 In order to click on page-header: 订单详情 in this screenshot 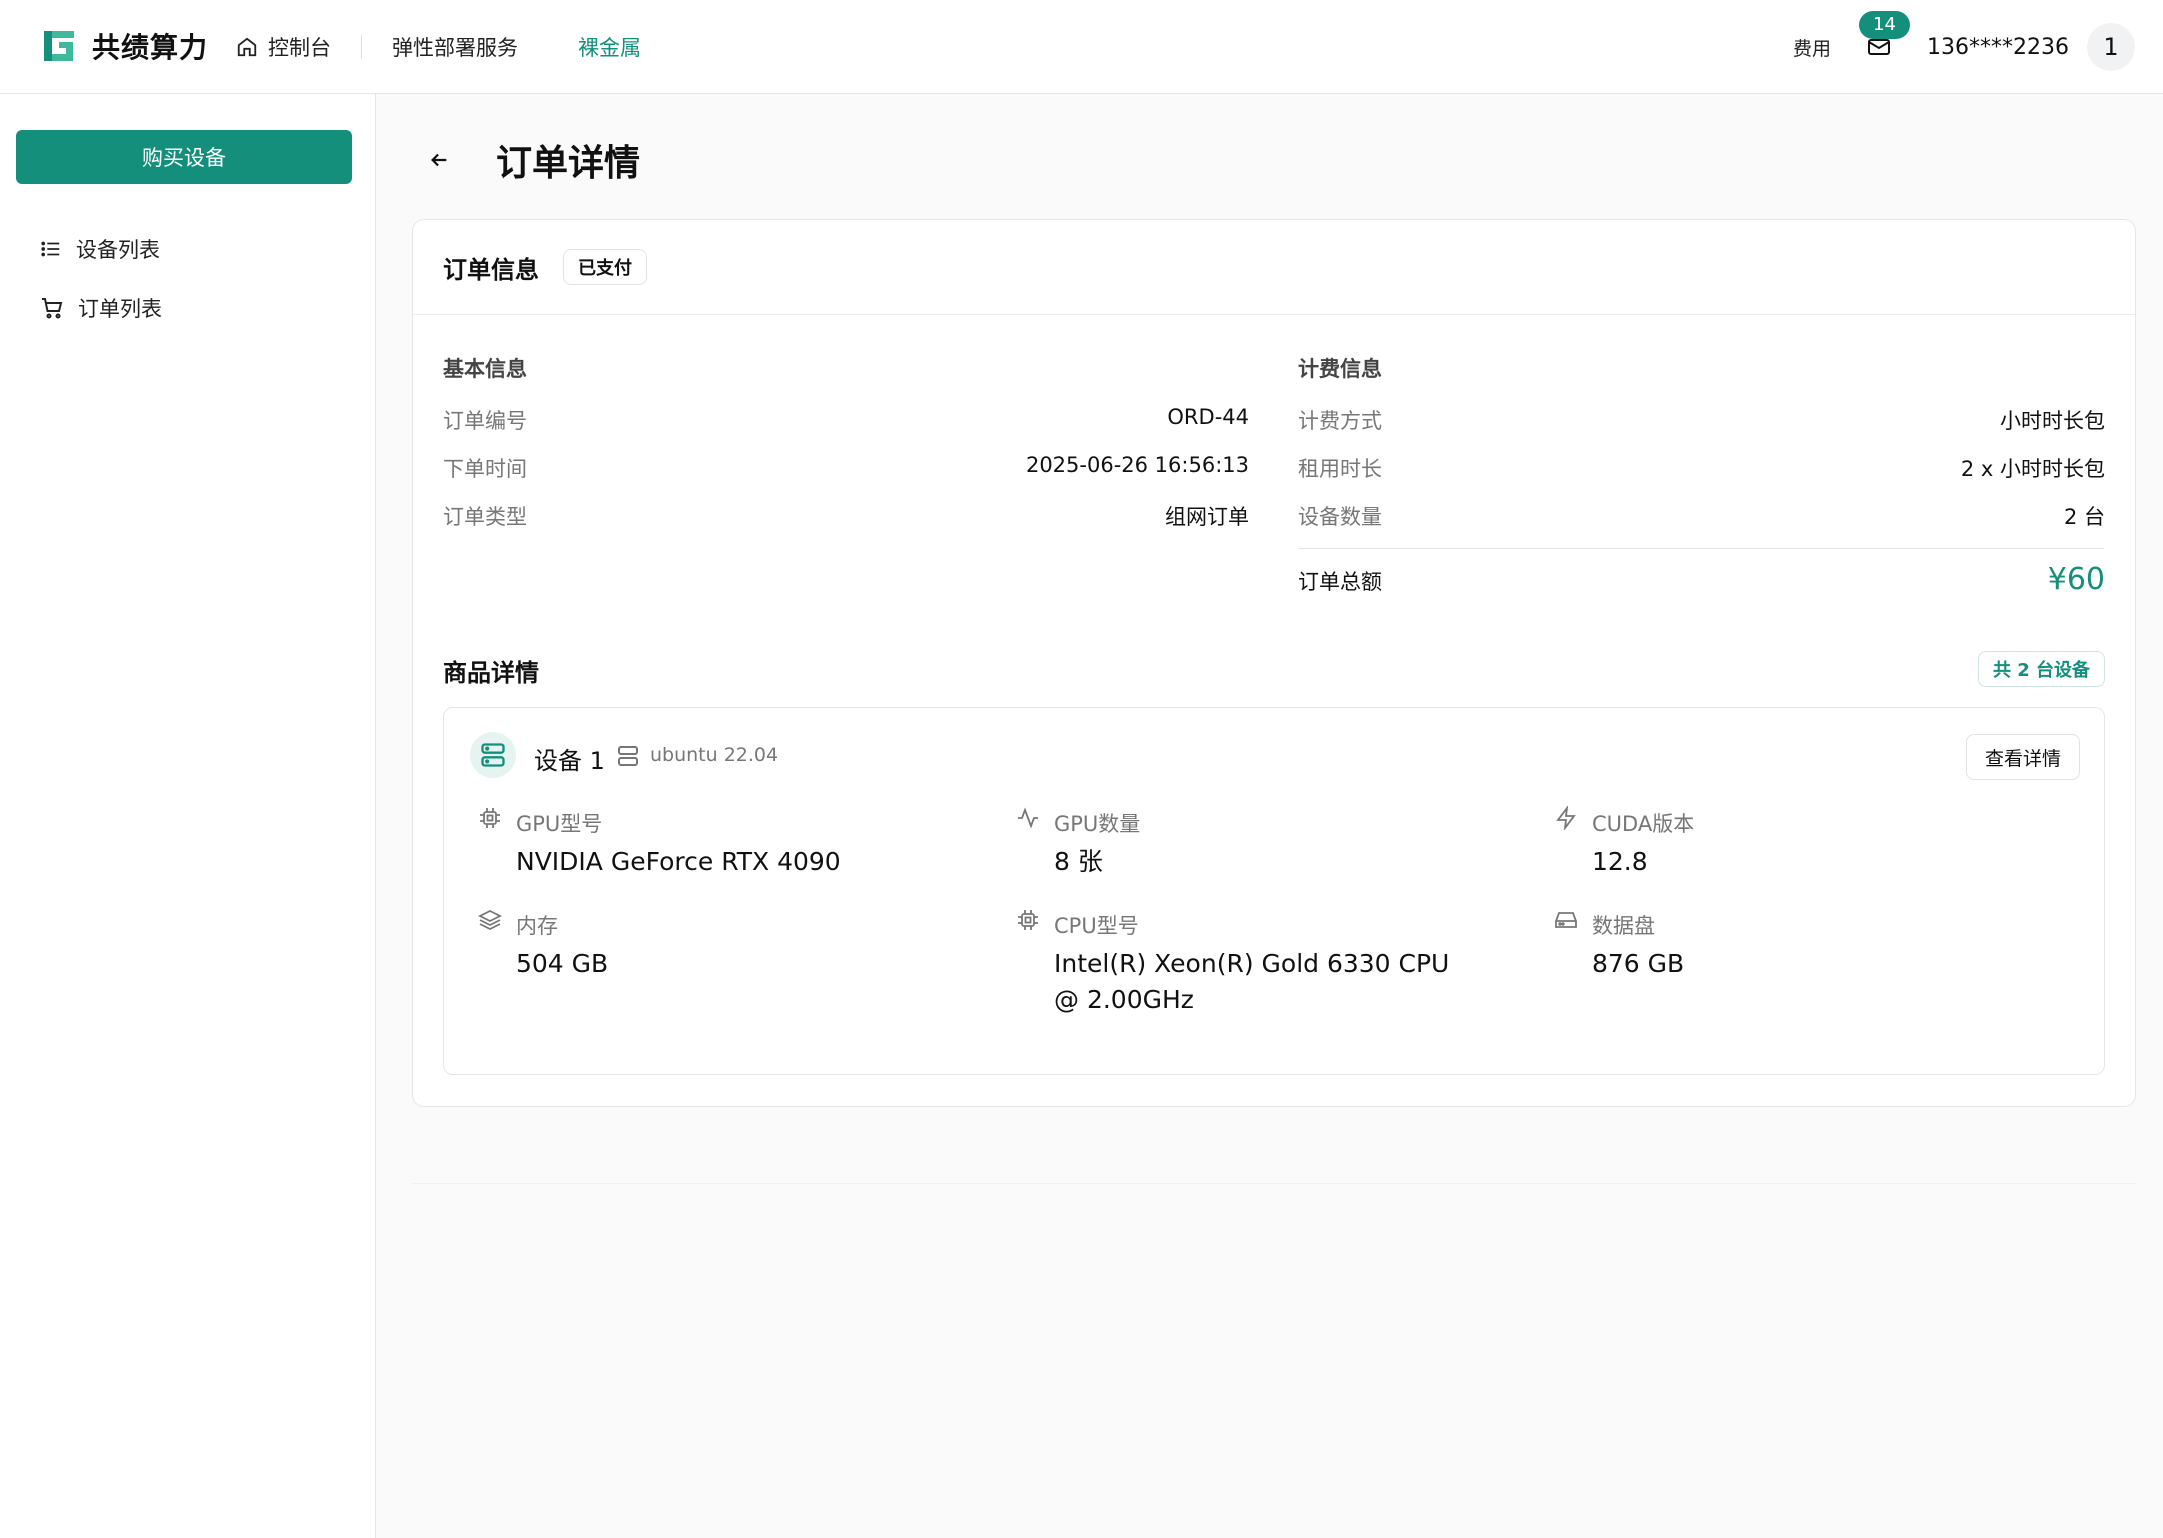, I will do `click(533, 160)`.